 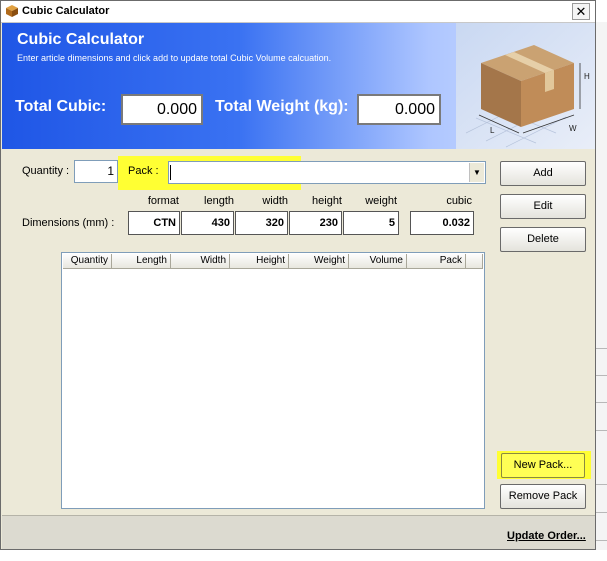 What do you see at coordinates (459, 201) in the screenshot?
I see `cubic-column-label: cubic` at bounding box center [459, 201].